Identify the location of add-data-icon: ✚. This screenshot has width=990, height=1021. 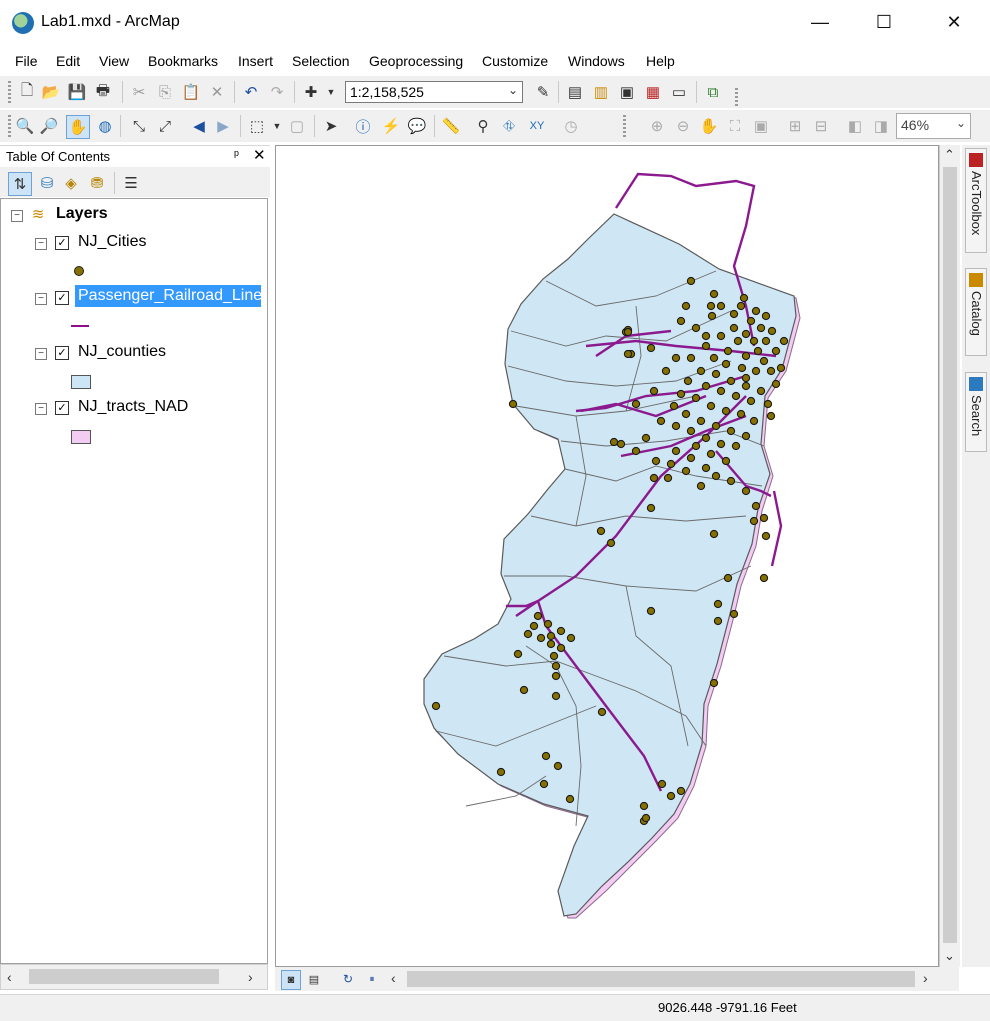
(311, 92).